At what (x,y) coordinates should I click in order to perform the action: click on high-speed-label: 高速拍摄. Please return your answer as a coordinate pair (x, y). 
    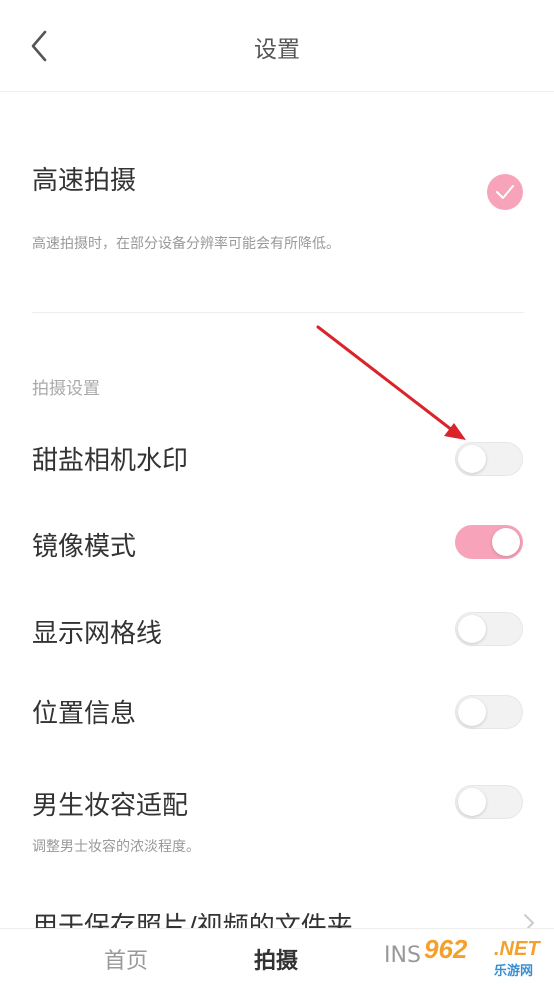
    Looking at the image, I should click on (84, 181).